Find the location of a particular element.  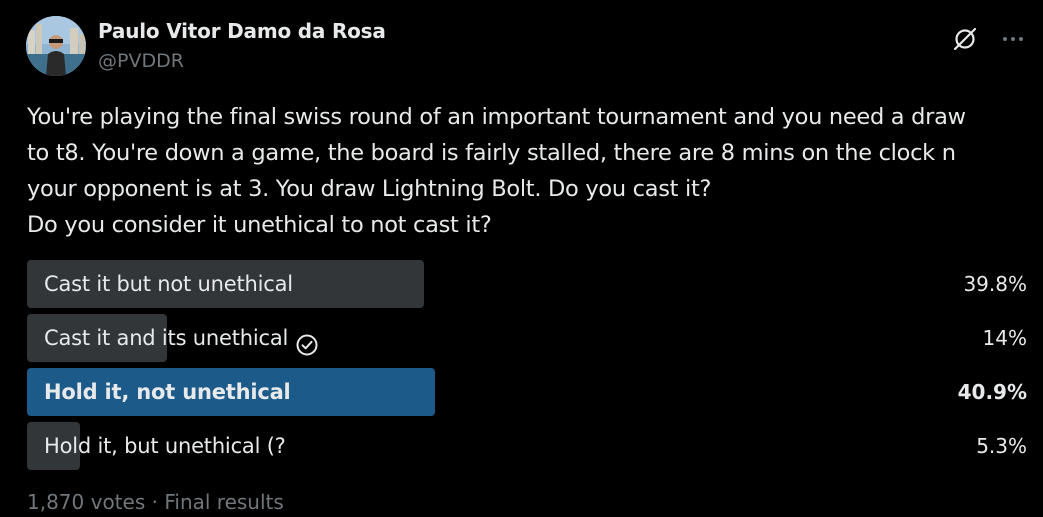

poll-status: Final results is located at coordinates (224, 502).